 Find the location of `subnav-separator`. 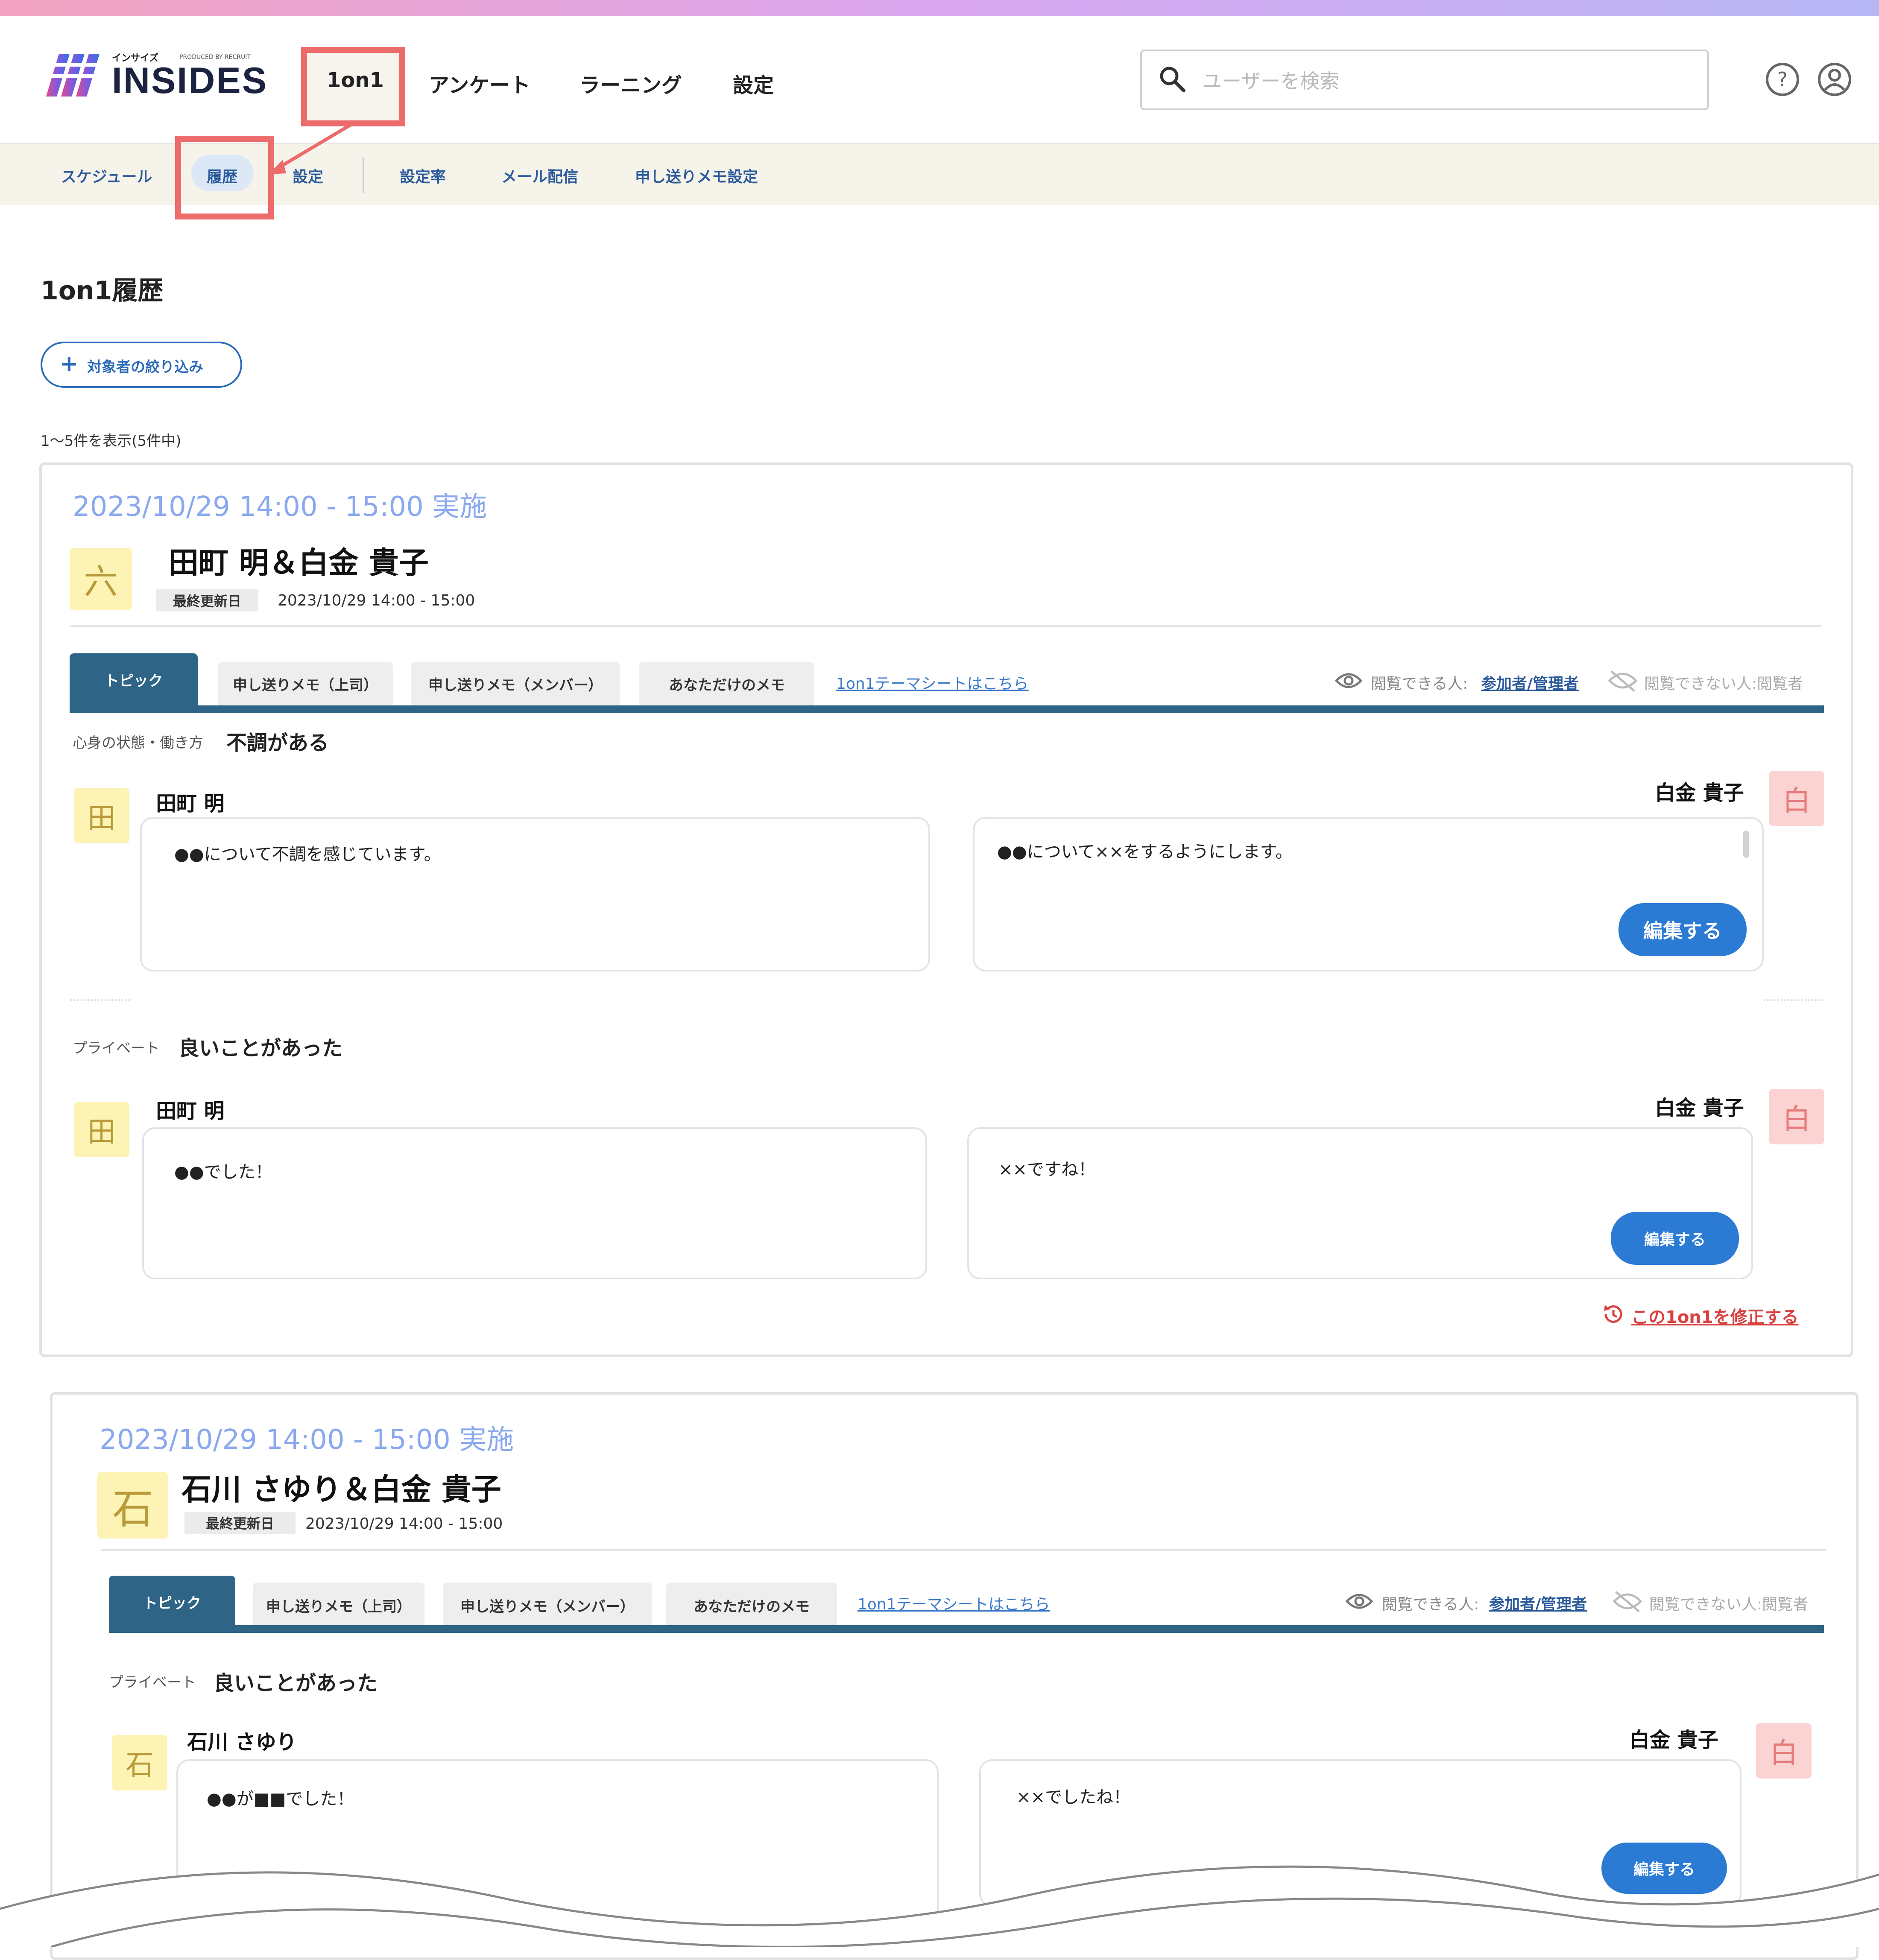

subnav-separator is located at coordinates (363, 175).